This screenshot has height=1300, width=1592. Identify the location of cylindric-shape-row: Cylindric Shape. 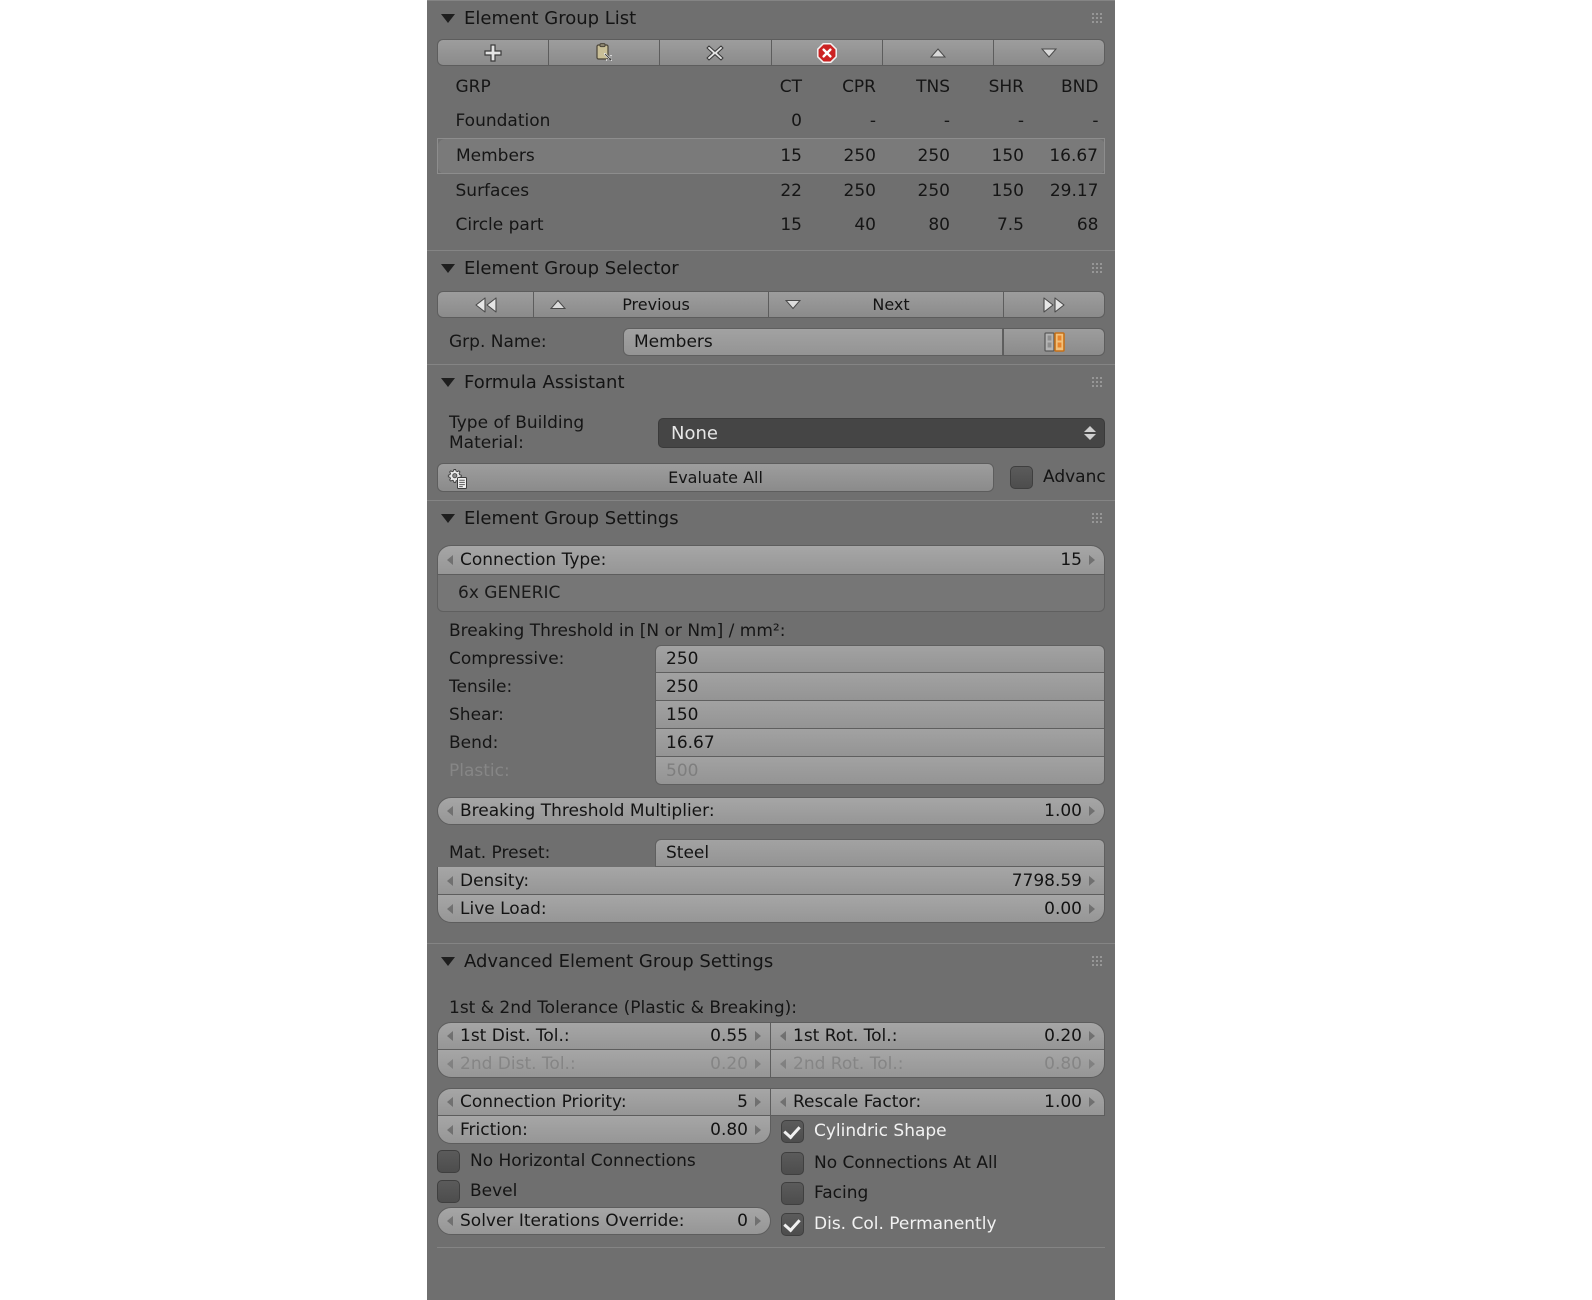
(943, 1131).